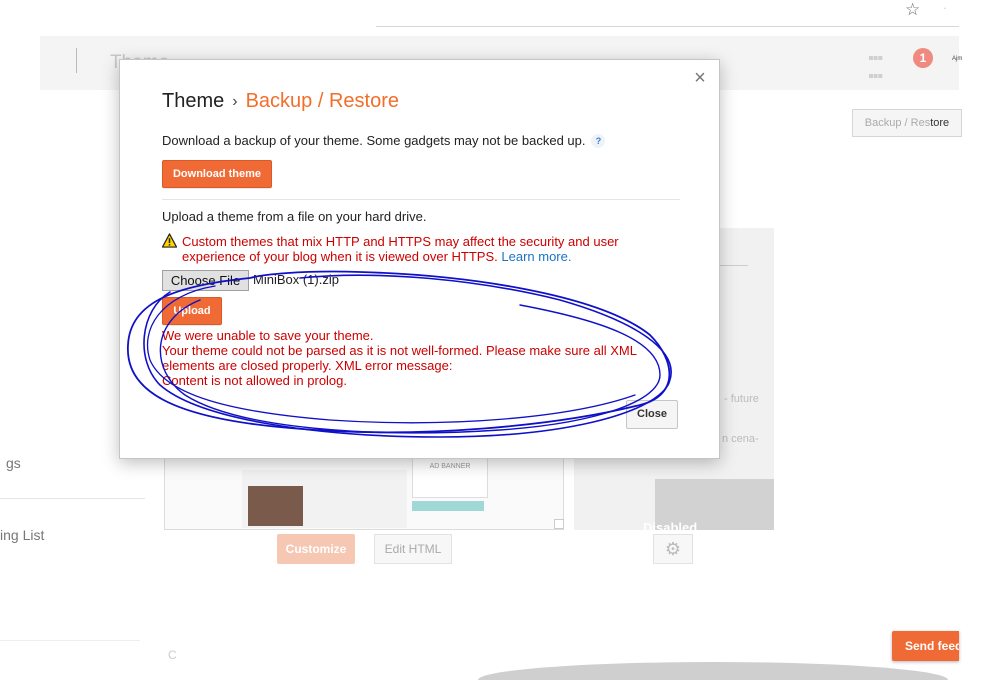 The height and width of the screenshot is (680, 989). What do you see at coordinates (559, 524) in the screenshot?
I see `preview-scroll-handle` at bounding box center [559, 524].